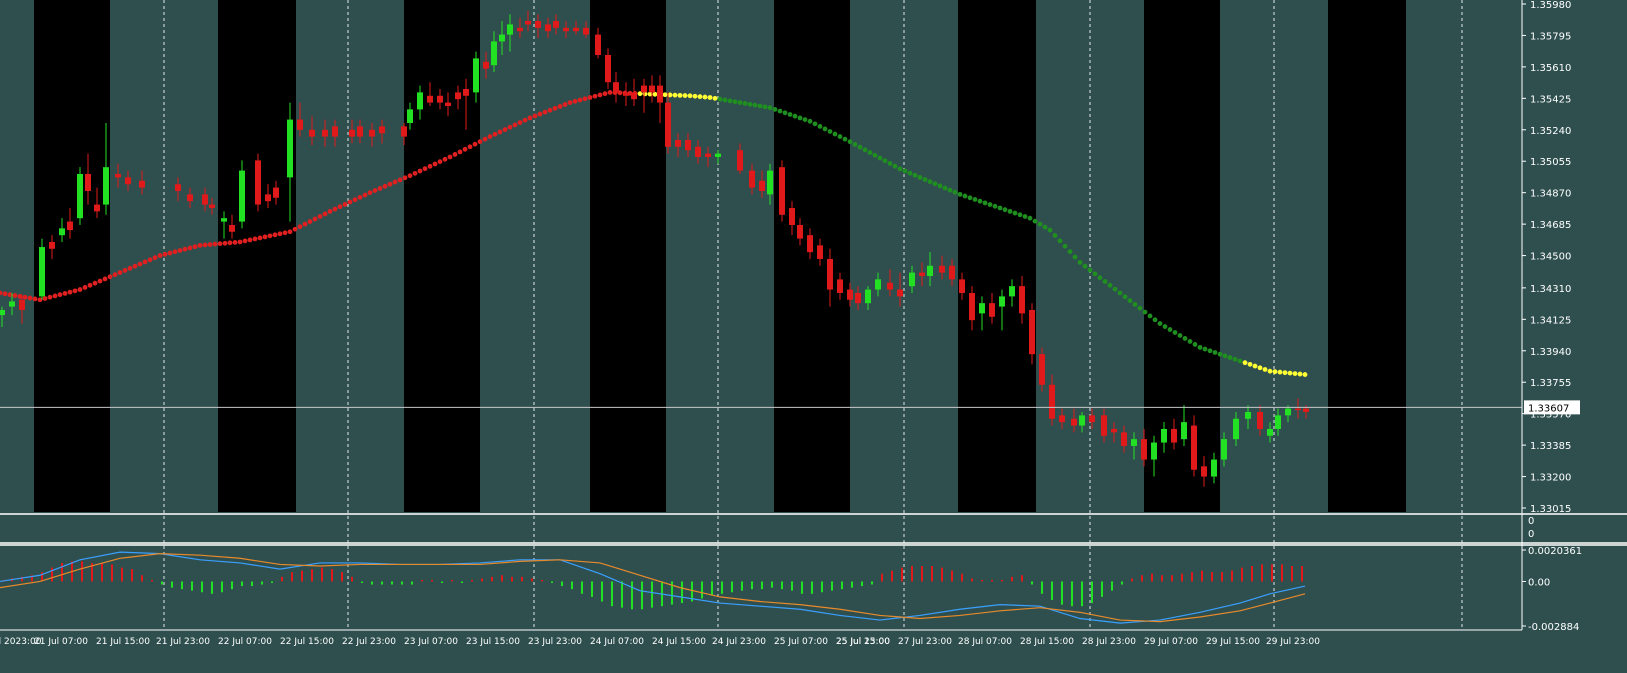  I want to click on price-tick-label: 1.35240, so click(1550, 131).